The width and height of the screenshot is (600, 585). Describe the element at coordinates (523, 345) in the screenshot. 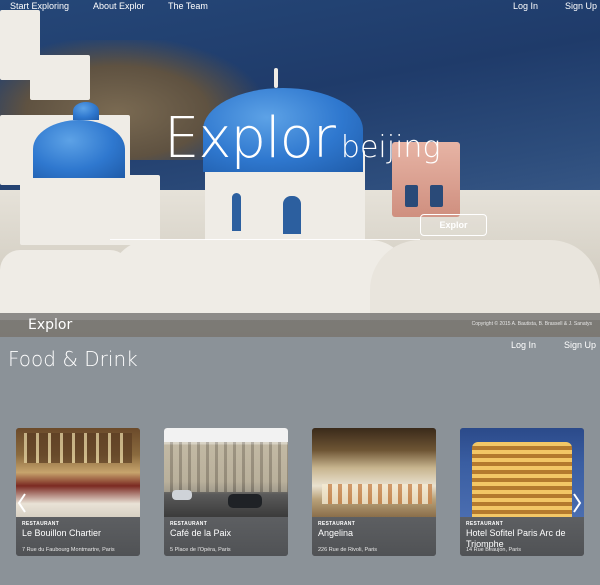

I see `section-nav-login: Log In` at that location.